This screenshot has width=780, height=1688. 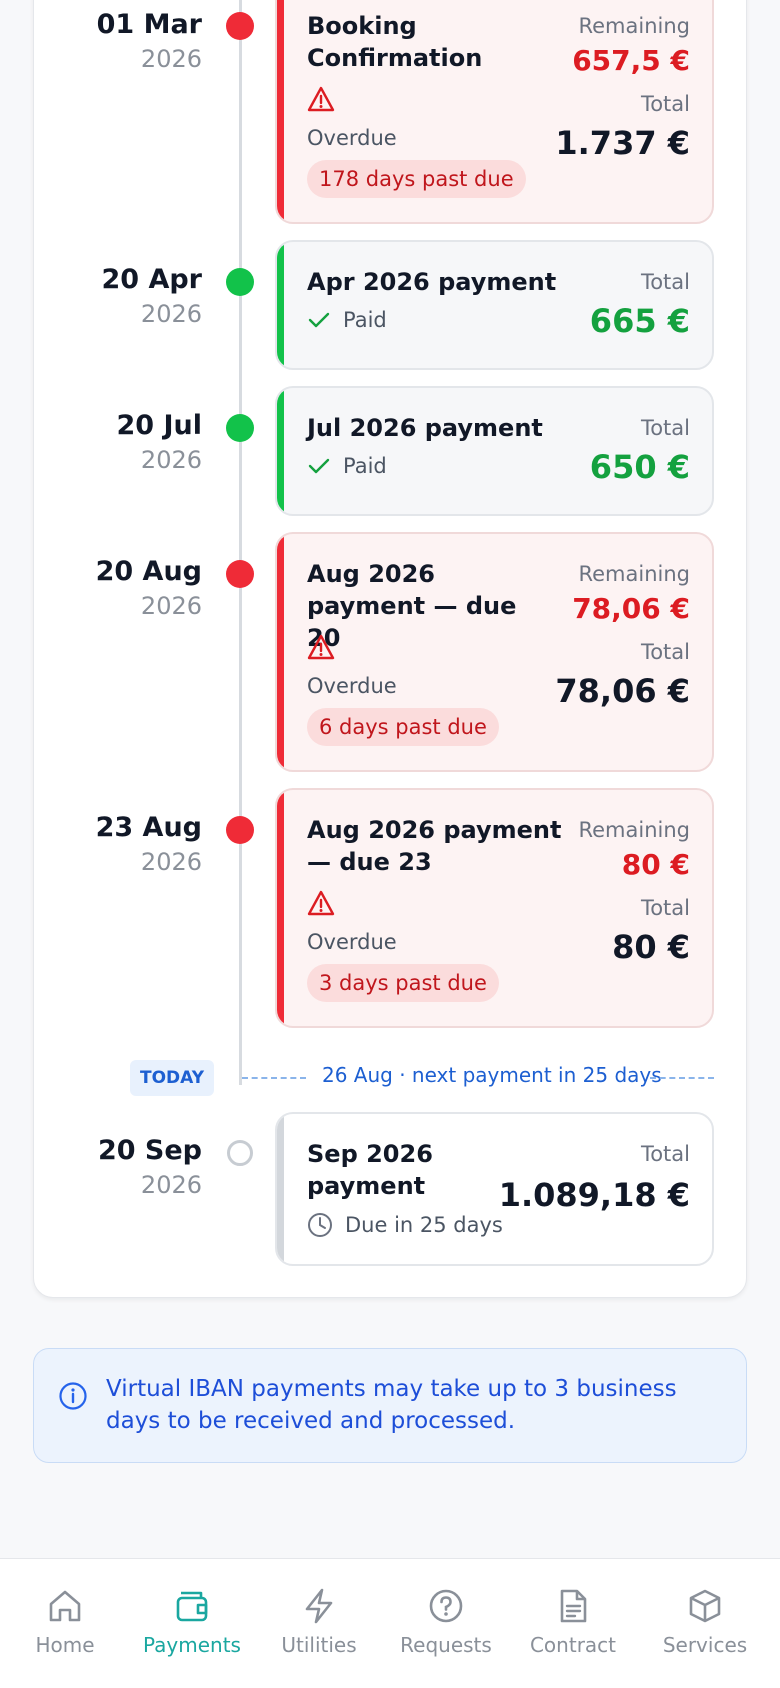 What do you see at coordinates (494, 305) in the screenshot?
I see `payment-card: Apr 2026 payment Paid Total 665 €` at bounding box center [494, 305].